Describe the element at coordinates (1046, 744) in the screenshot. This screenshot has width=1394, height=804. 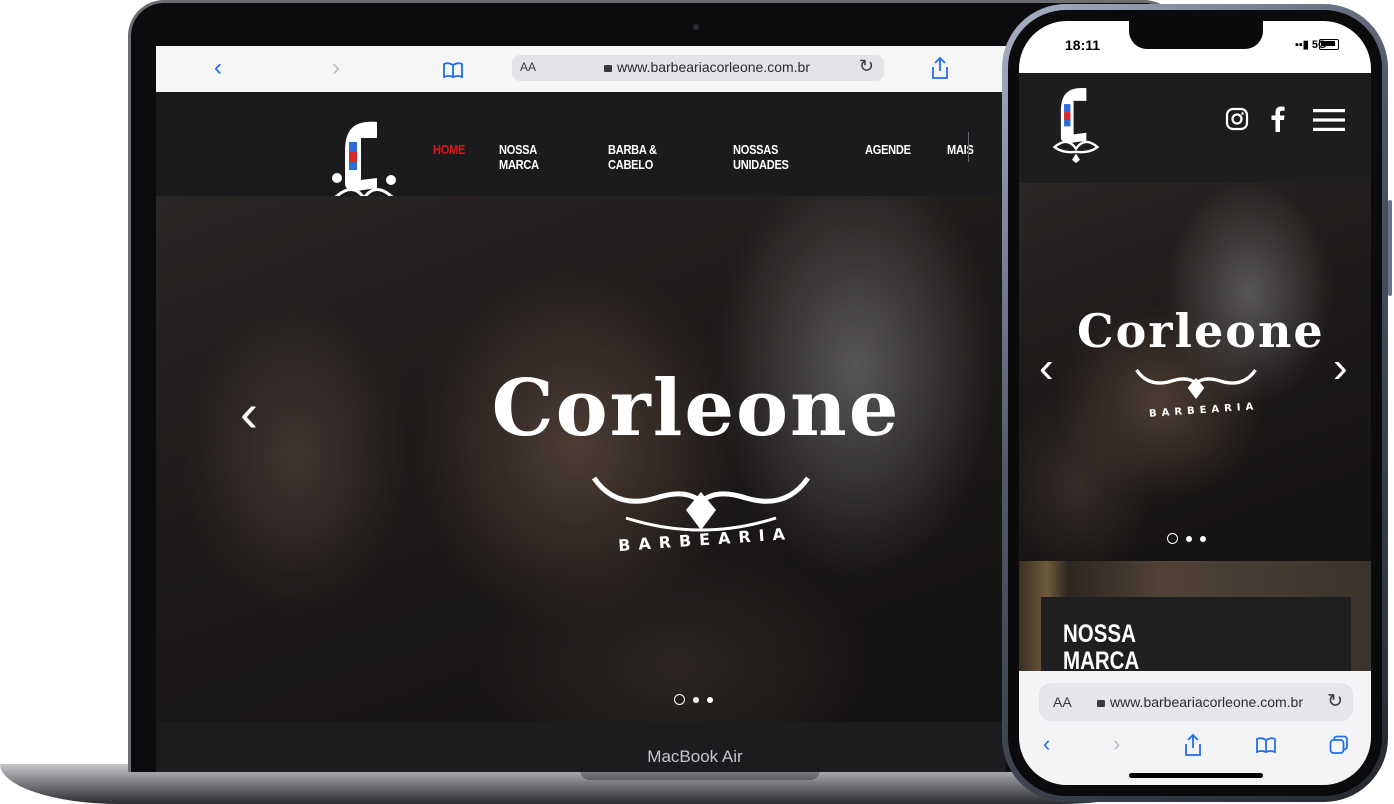
I see `mobile-back-button: ‹` at that location.